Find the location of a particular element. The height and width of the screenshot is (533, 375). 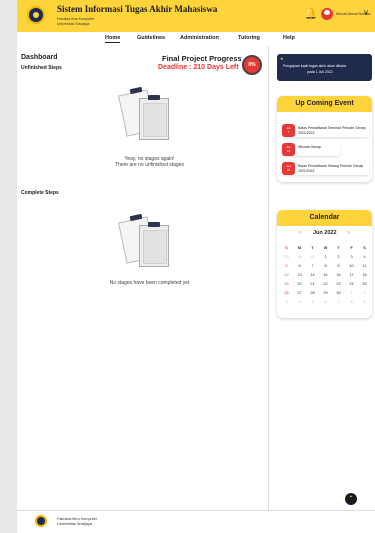

page-title: Dashboard is located at coordinates (39, 57).